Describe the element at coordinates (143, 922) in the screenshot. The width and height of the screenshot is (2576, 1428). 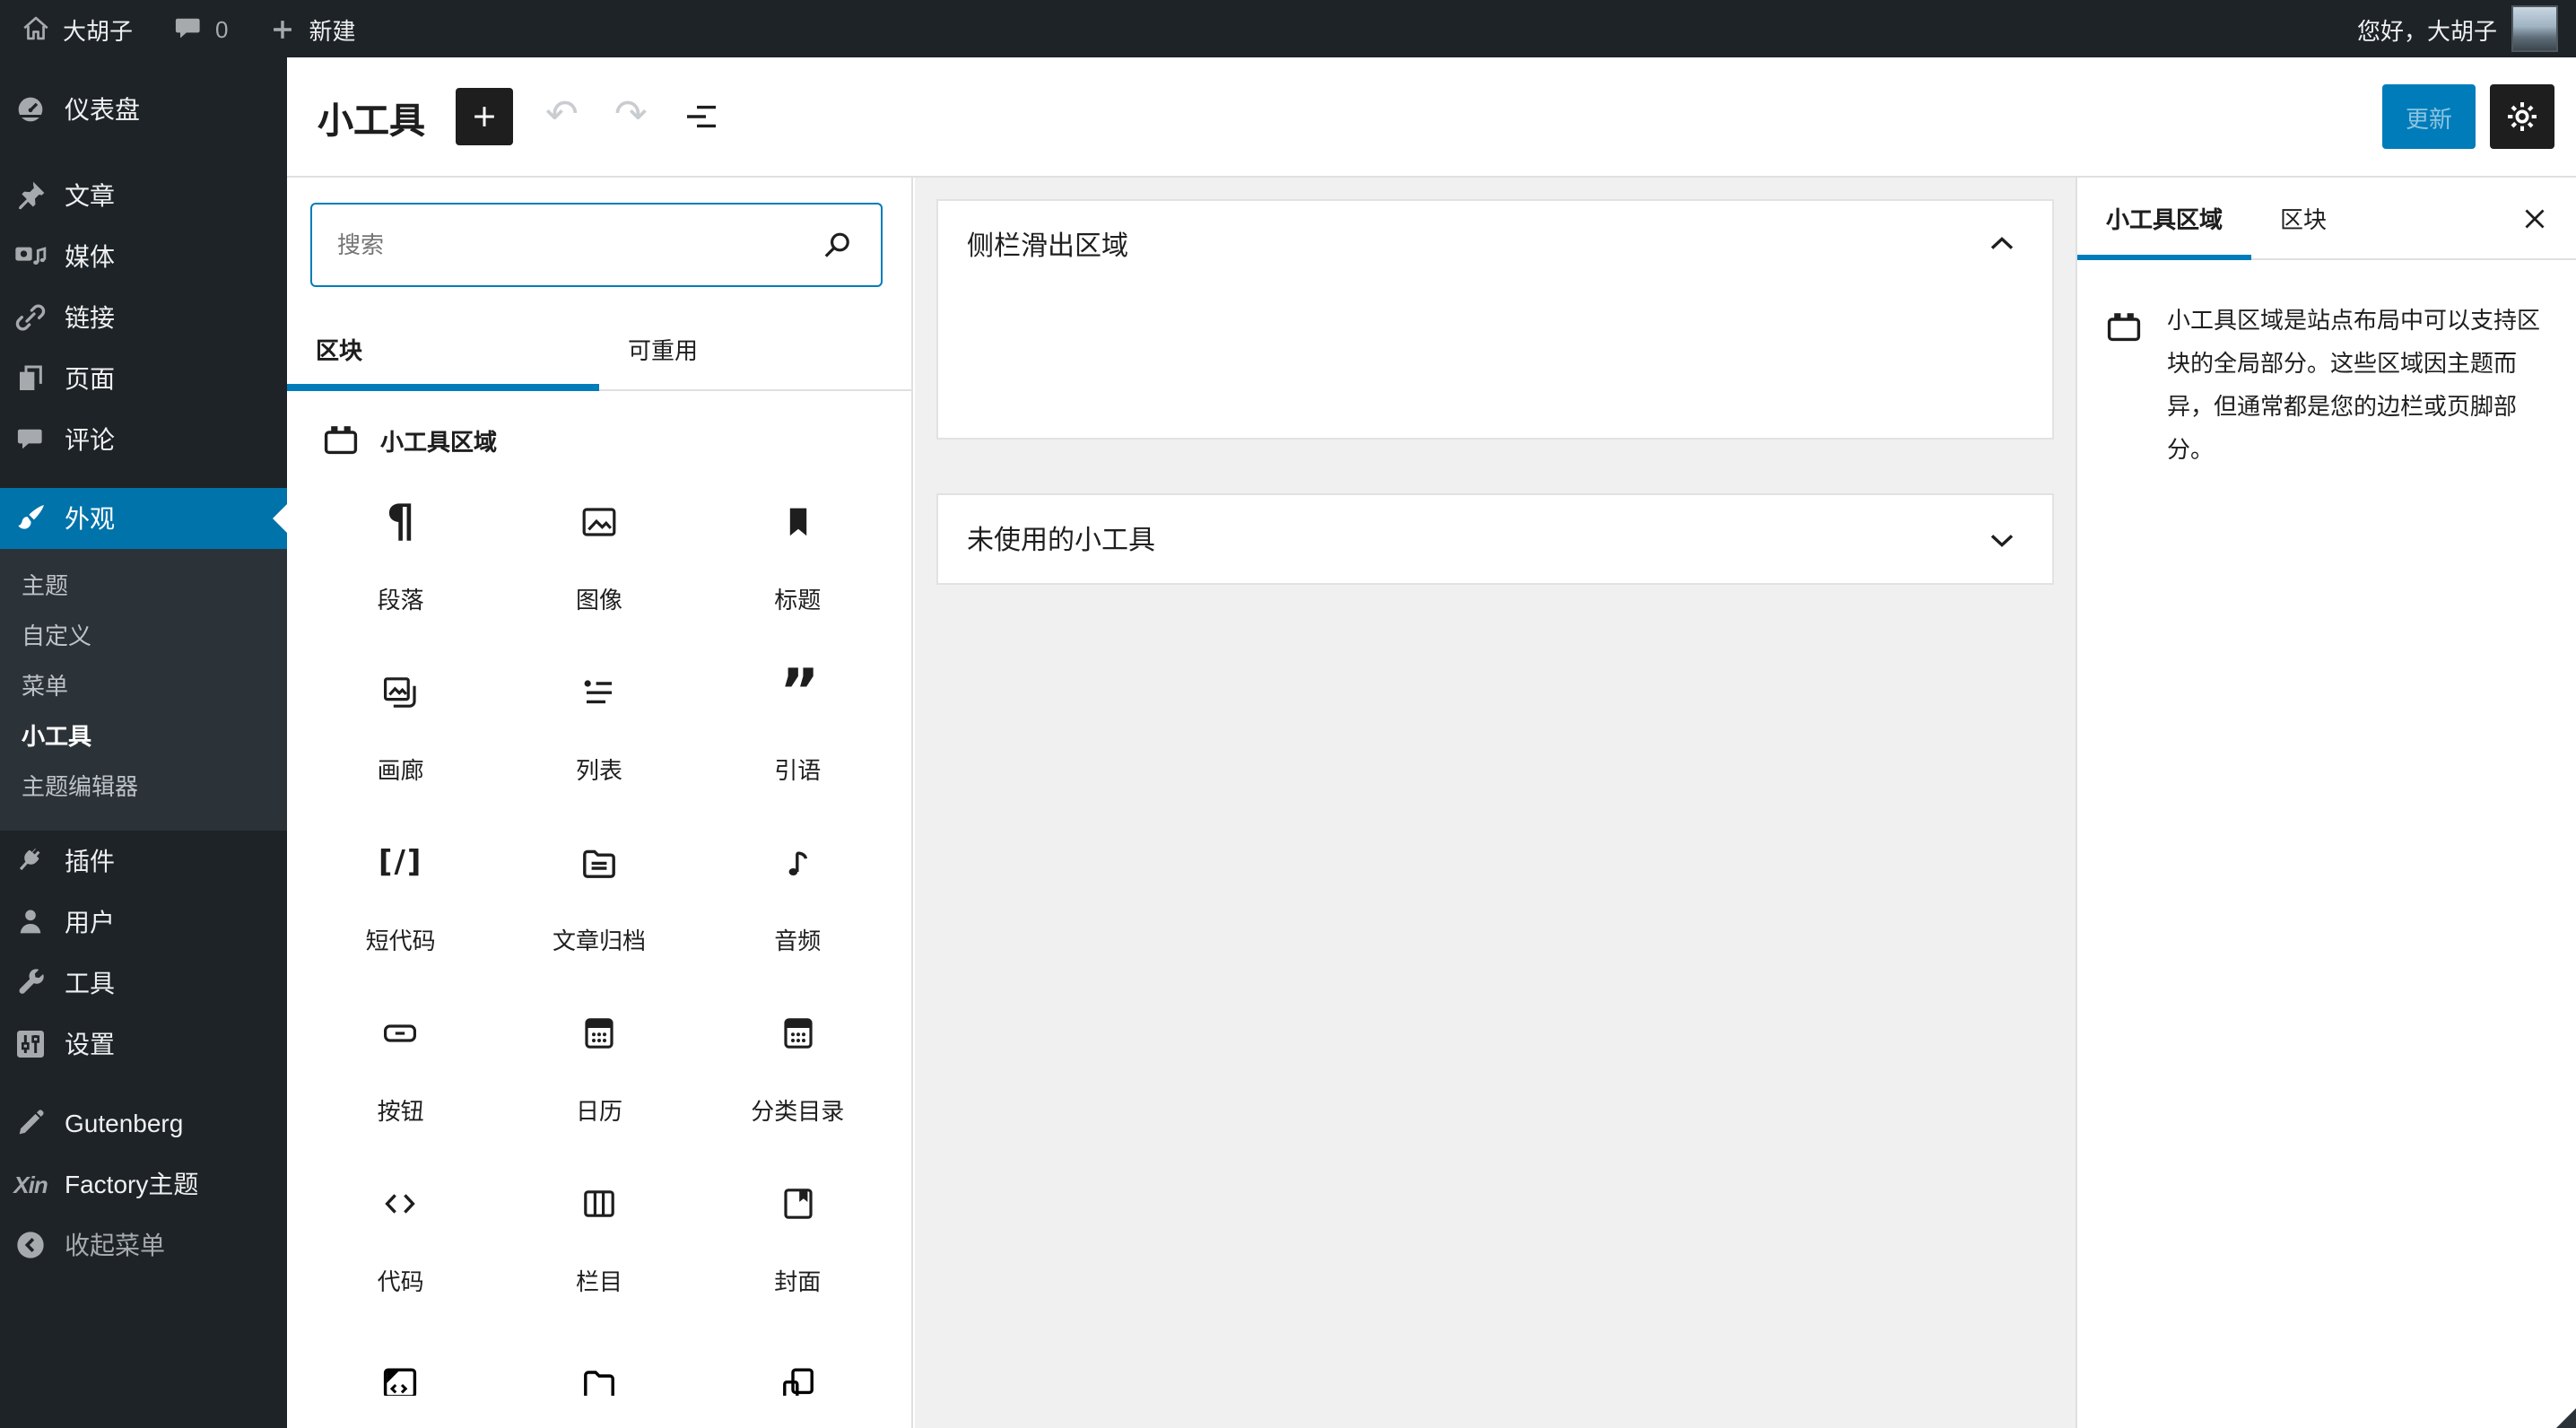
I see `sidebar-item-user: 用户` at that location.